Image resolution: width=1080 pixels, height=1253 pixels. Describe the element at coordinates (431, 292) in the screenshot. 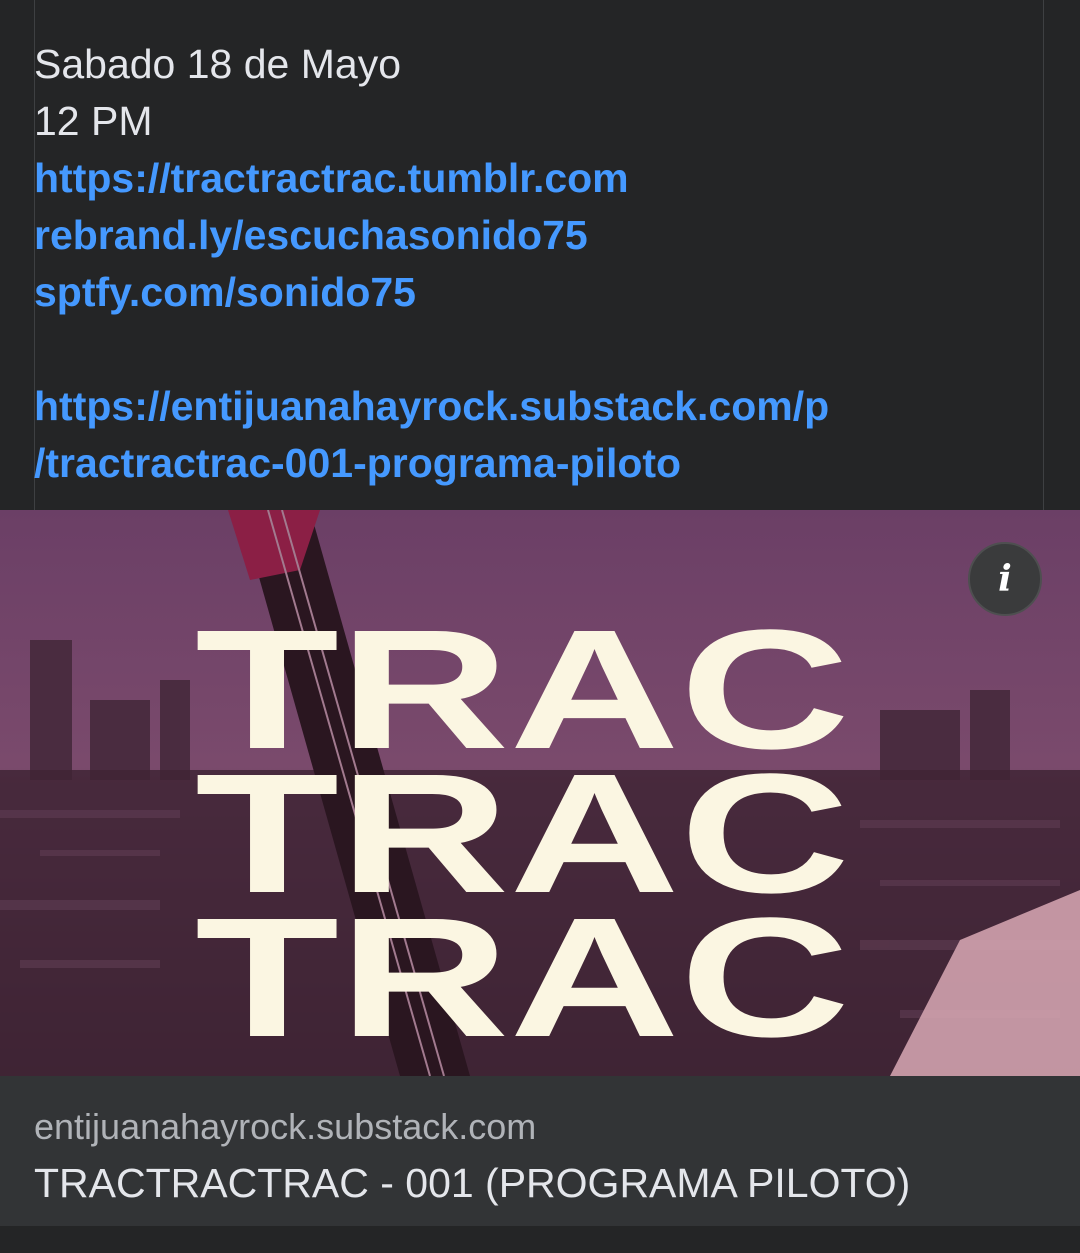

I see `link-spotify: sptfy.com/sonido75` at that location.